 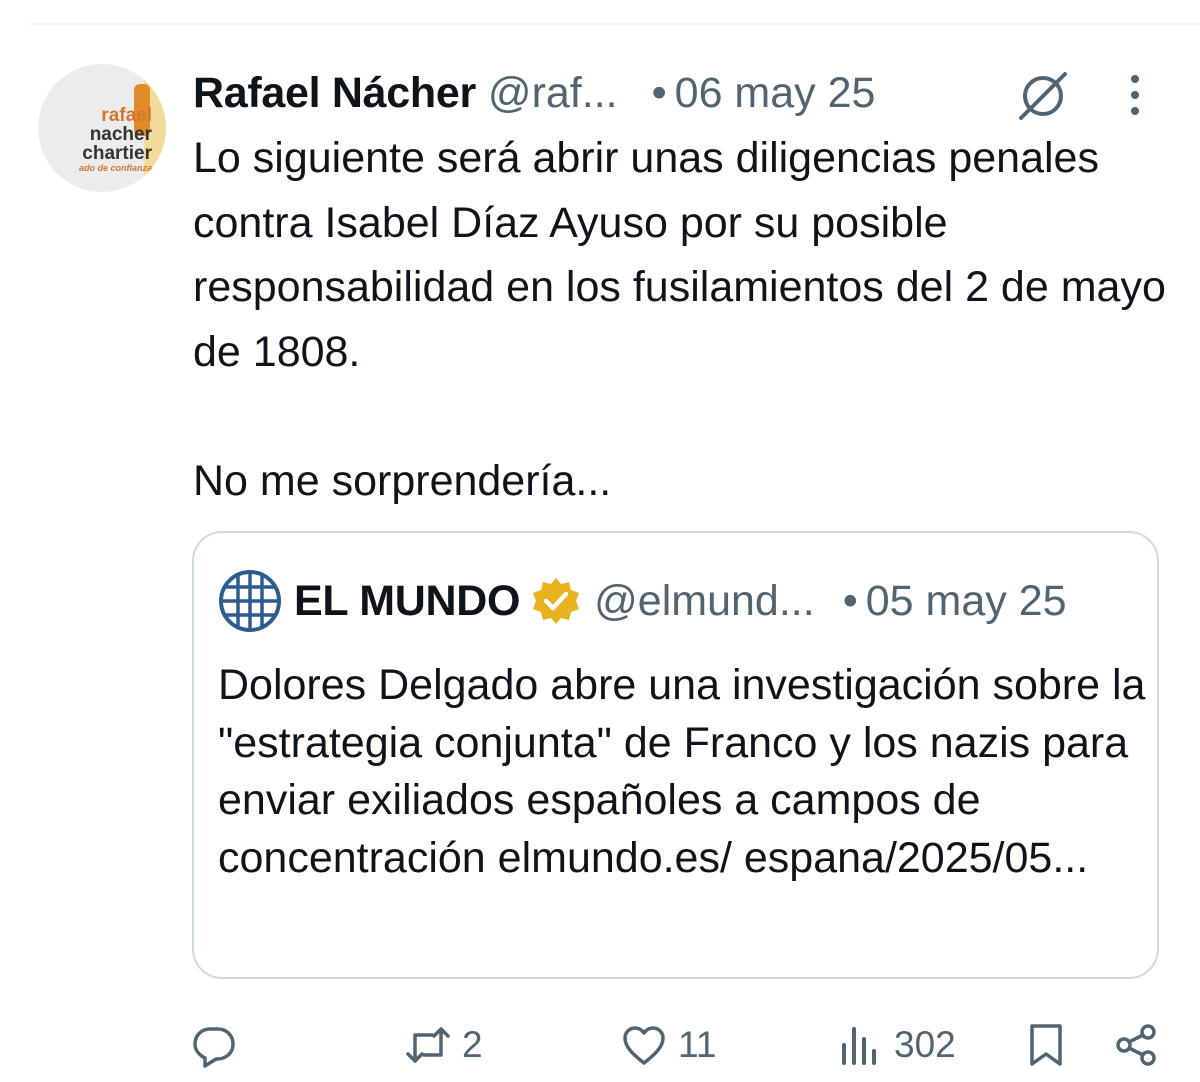 I want to click on views-count: 302, so click(x=925, y=1044).